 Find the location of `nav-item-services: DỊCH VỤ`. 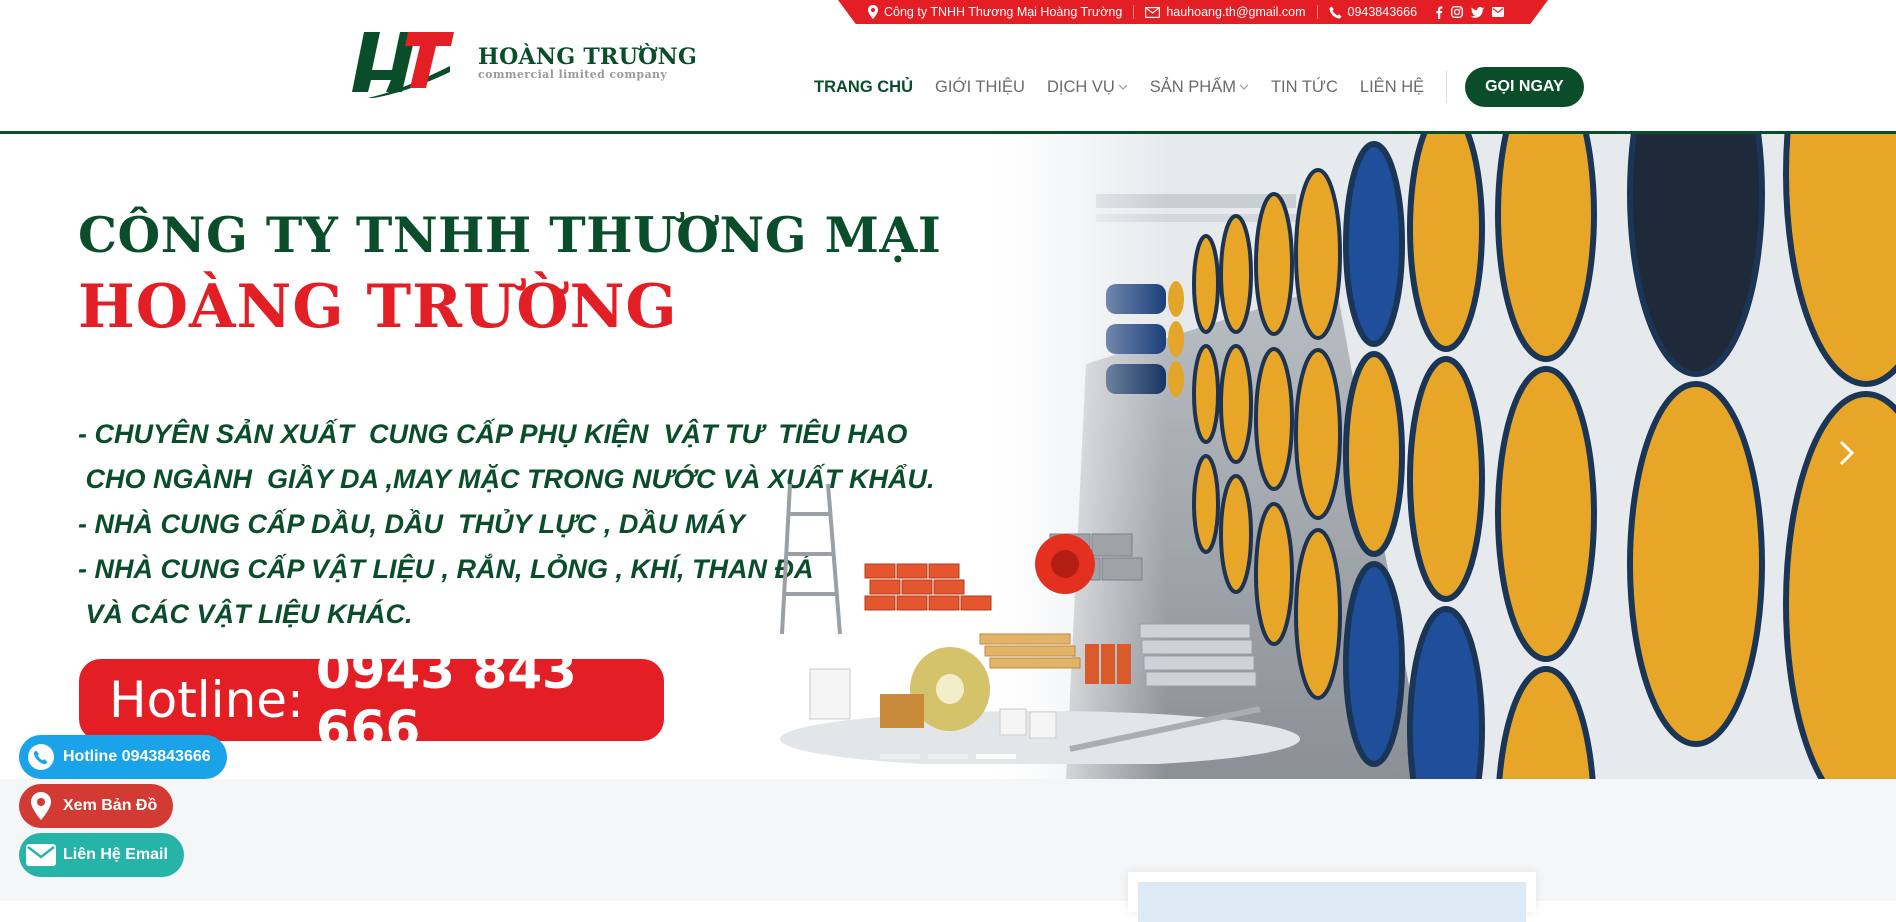

nav-item-services: DỊCH VỤ is located at coordinates (1087, 87).